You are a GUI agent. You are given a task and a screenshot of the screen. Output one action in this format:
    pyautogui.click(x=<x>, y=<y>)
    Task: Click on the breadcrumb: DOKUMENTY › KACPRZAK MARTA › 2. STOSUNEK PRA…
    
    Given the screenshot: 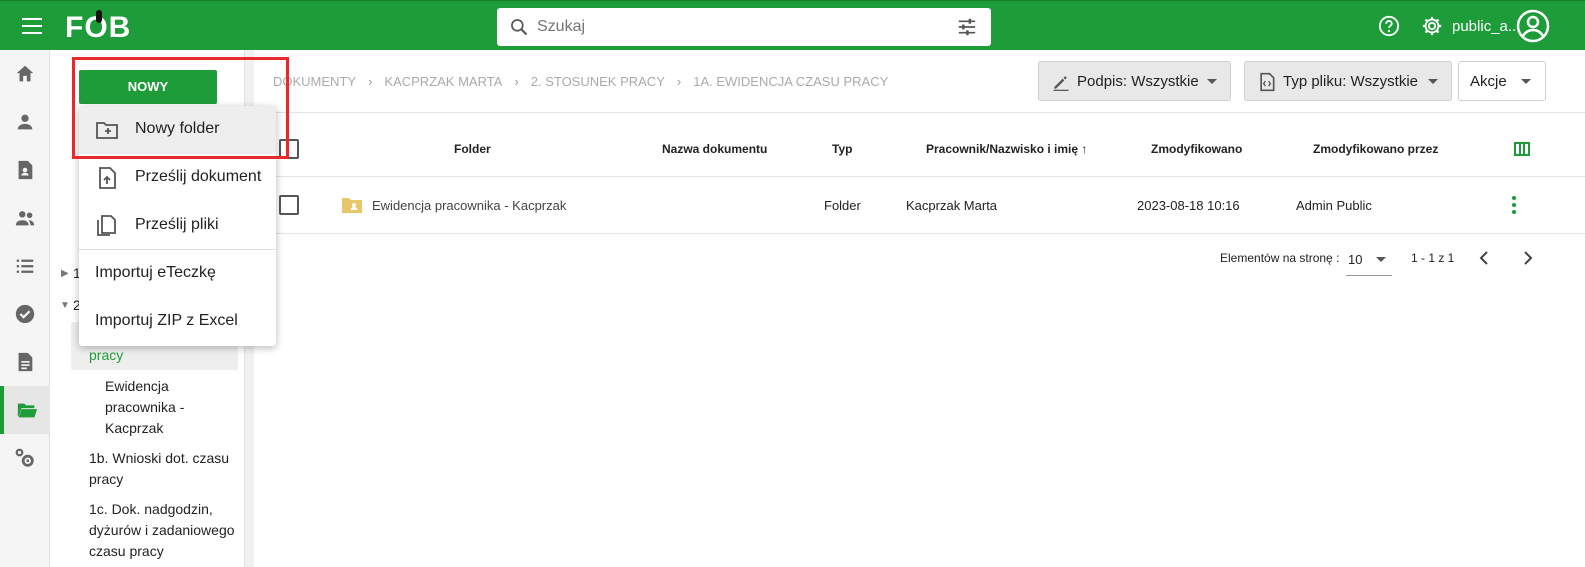 What is the action you would take?
    pyautogui.click(x=581, y=81)
    